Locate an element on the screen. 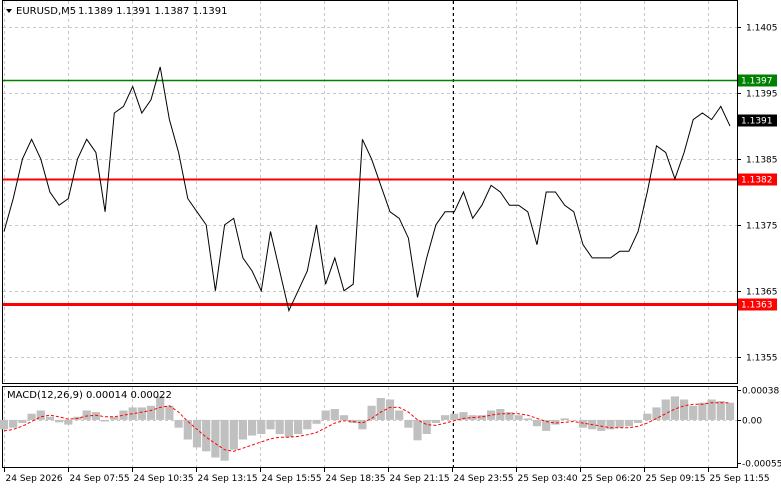  y-tick-label: 1.1395 is located at coordinates (762, 95).